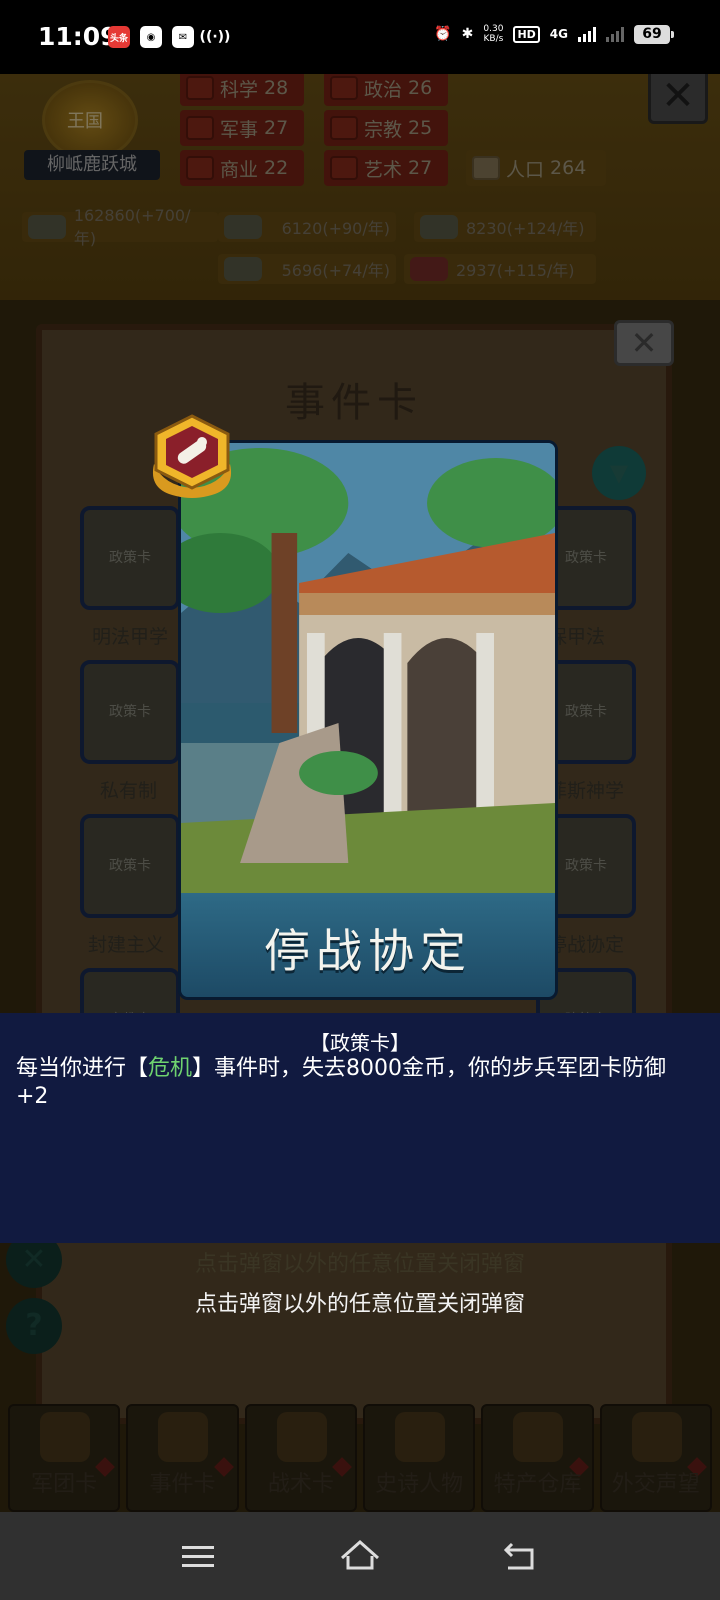 This screenshot has height=1600, width=720. What do you see at coordinates (82, 1068) in the screenshot?
I see `desc-before: 每当你进行【` at bounding box center [82, 1068].